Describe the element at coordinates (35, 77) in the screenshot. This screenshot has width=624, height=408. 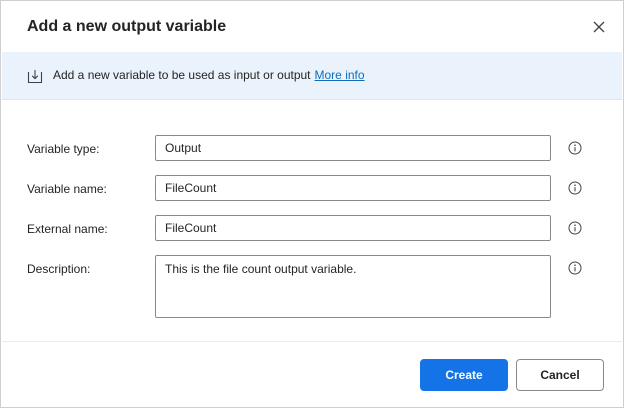
I see `download-arrow-icon` at that location.